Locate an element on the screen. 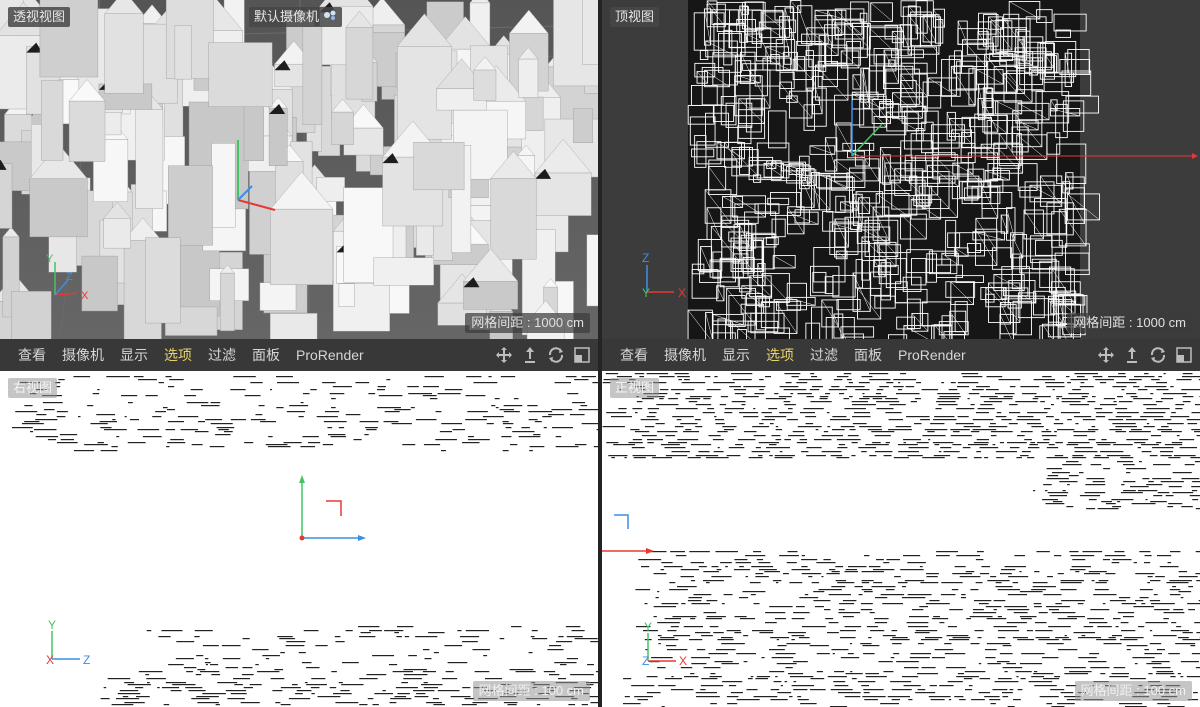 This screenshot has width=1200, height=707. menu-display-2: 显示 is located at coordinates (736, 355).